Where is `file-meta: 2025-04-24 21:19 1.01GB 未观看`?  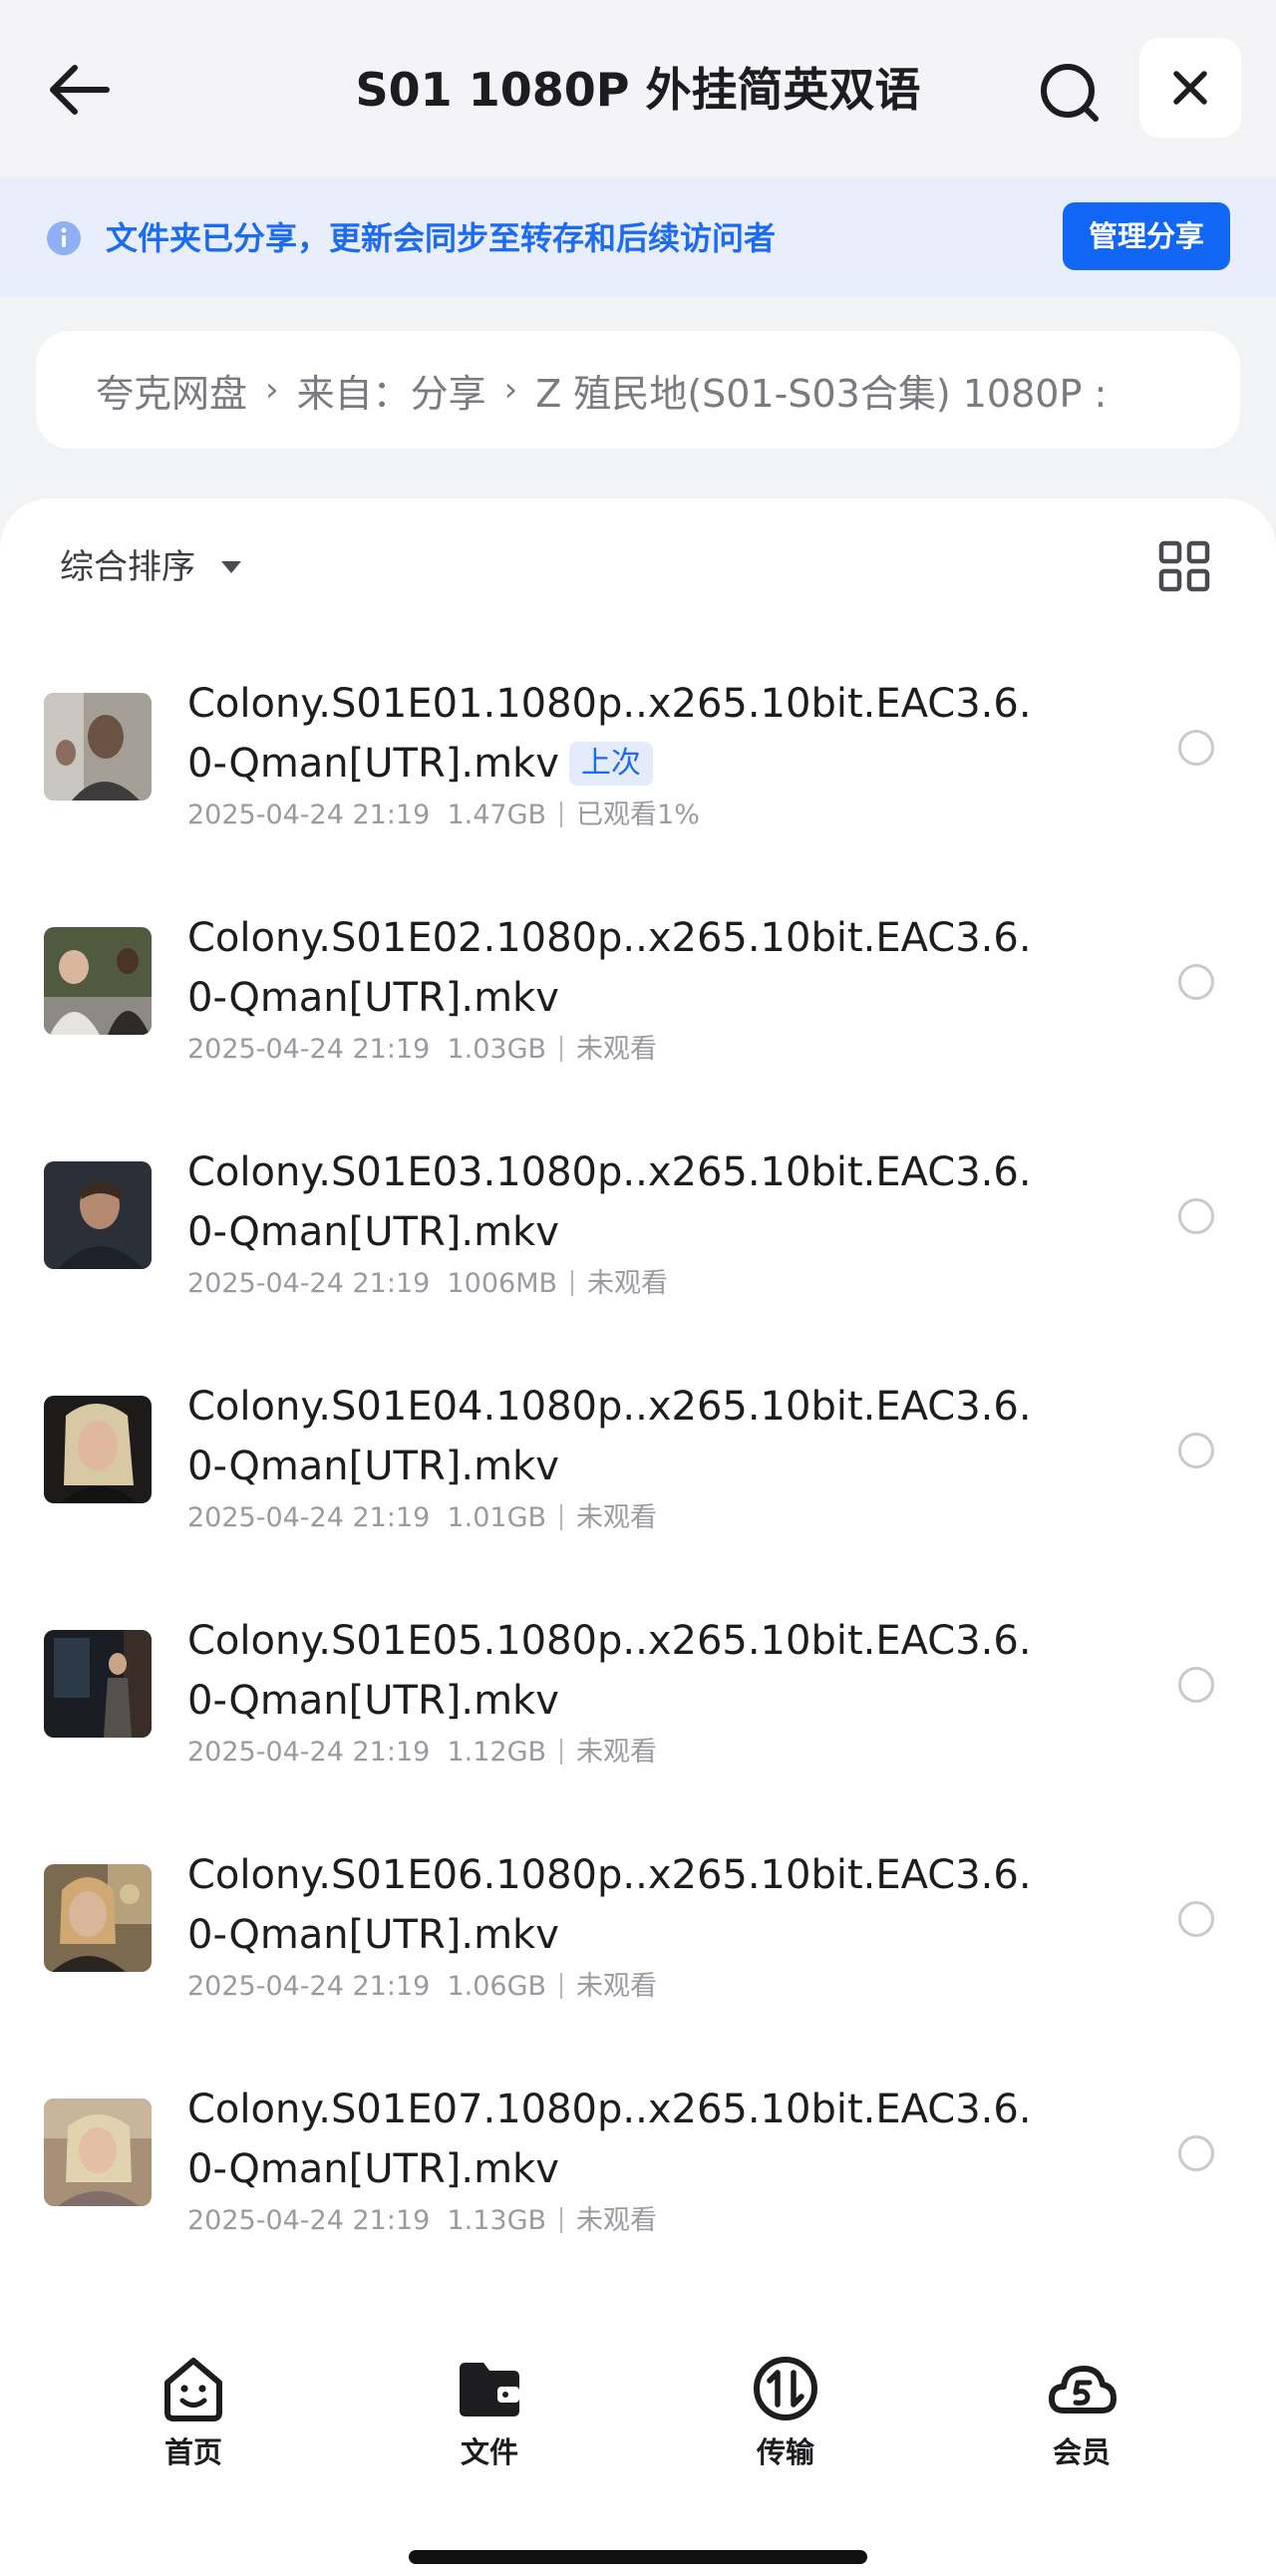
file-meta: 2025-04-24 21:19 1.01GB 未观看 is located at coordinates (422, 1518).